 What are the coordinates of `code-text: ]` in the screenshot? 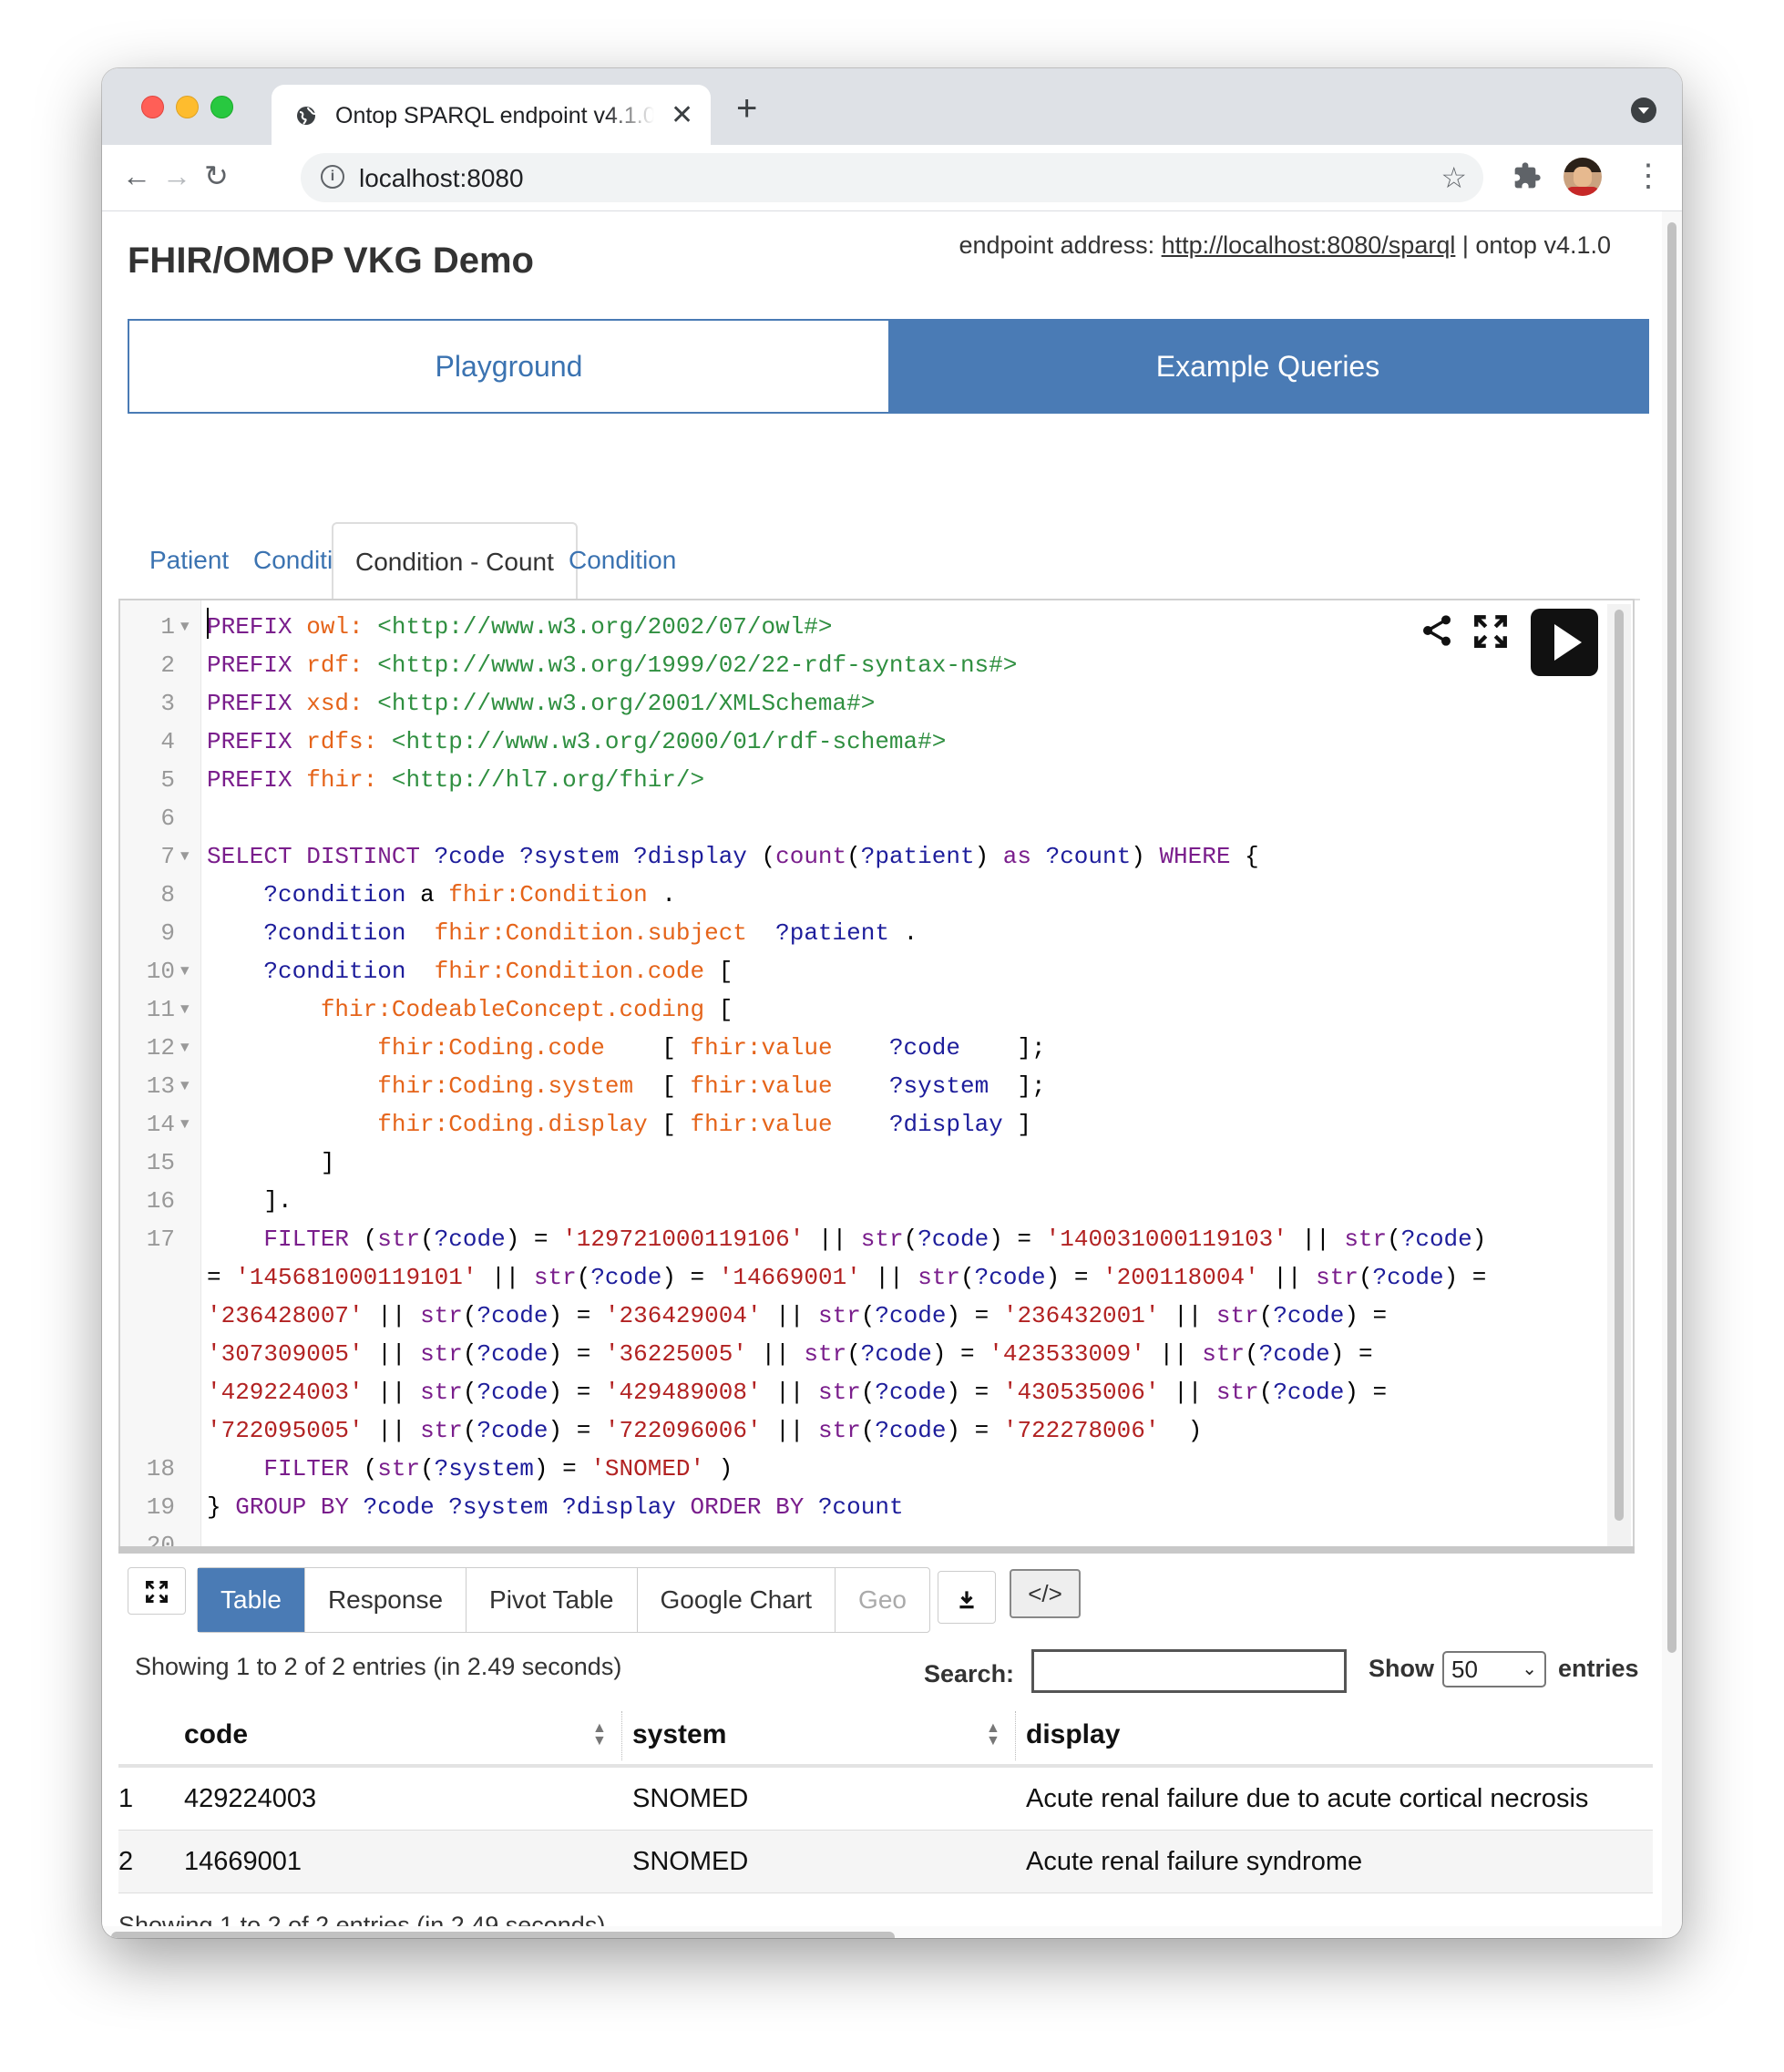 It's located at (271, 1163).